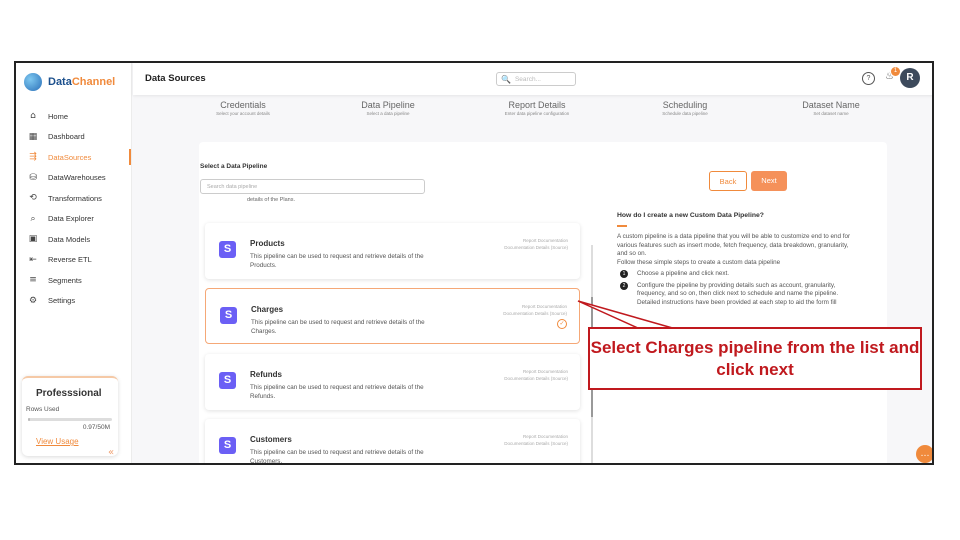  I want to click on step-credentials: Credentials Select your account details, so click(243, 108).